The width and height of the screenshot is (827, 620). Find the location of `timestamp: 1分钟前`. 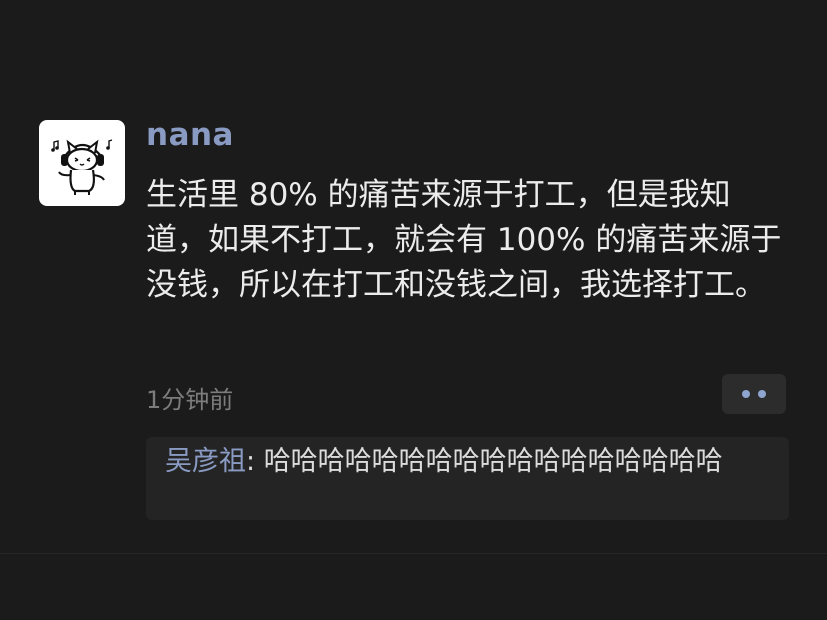

timestamp: 1分钟前 is located at coordinates (190, 400).